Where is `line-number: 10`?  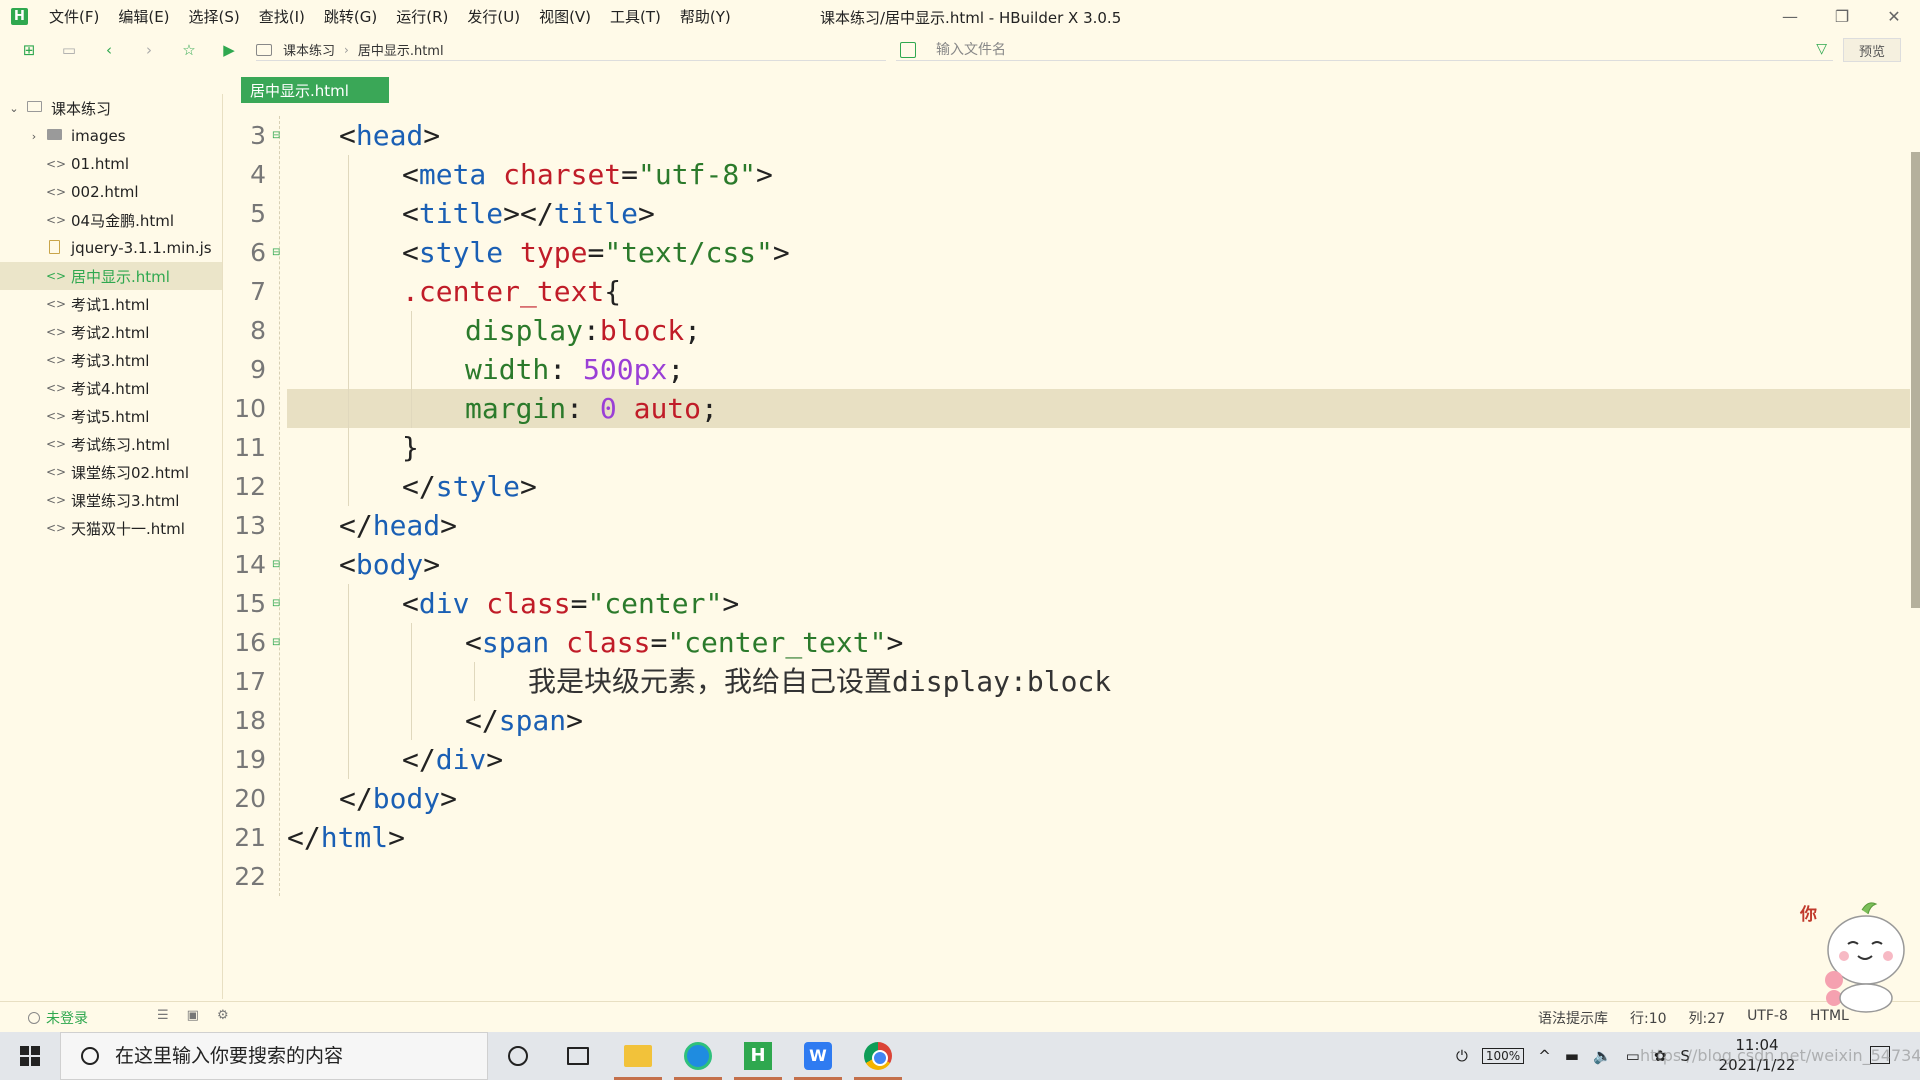 line-number: 10 is located at coordinates (250, 408).